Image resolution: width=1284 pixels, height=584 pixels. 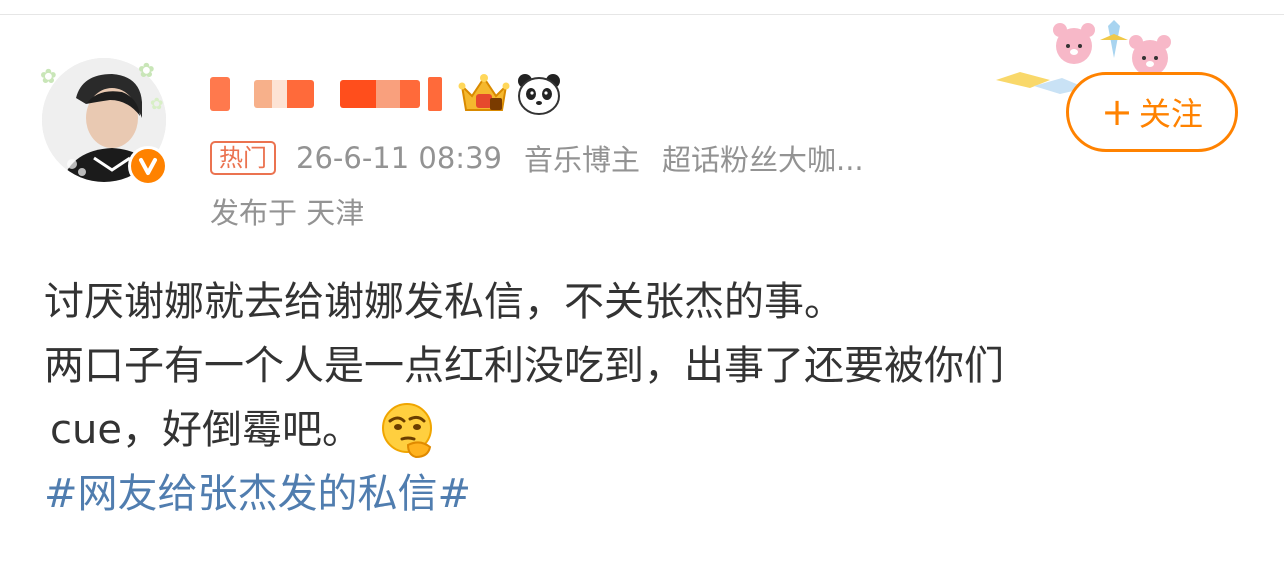 I want to click on follow-button: + 关注, so click(x=1152, y=112).